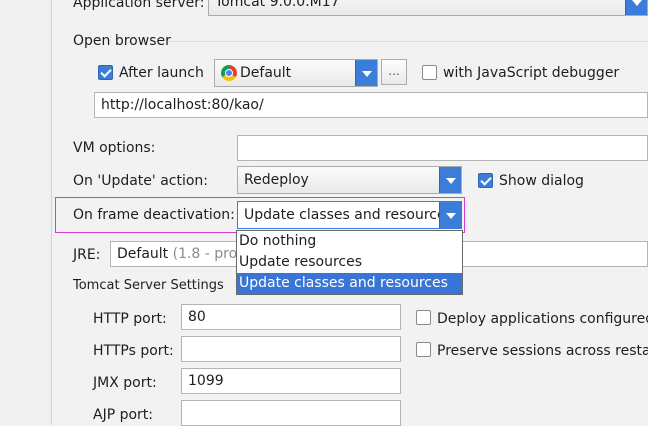  Describe the element at coordinates (423, 349) in the screenshot. I see `preserve-sessions-checkbox` at that location.